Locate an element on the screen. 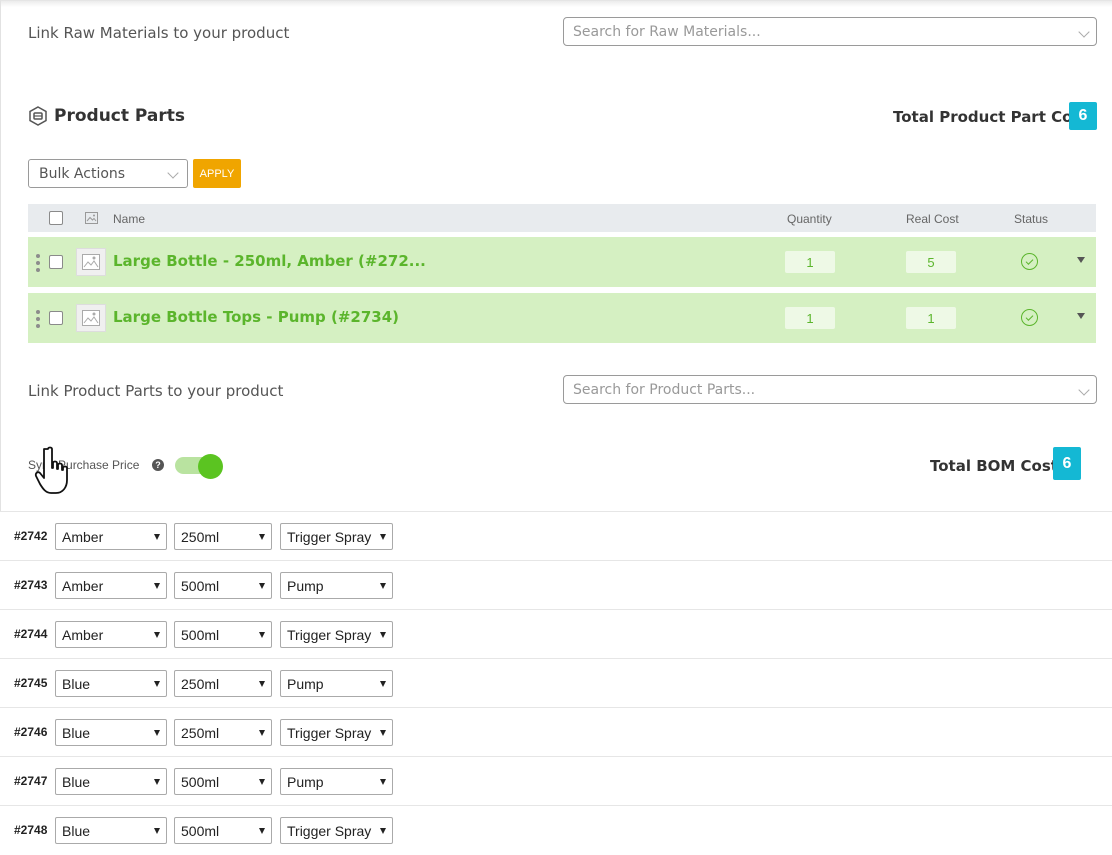 The height and width of the screenshot is (855, 1112). check-circle-icon is located at coordinates (1029, 261).